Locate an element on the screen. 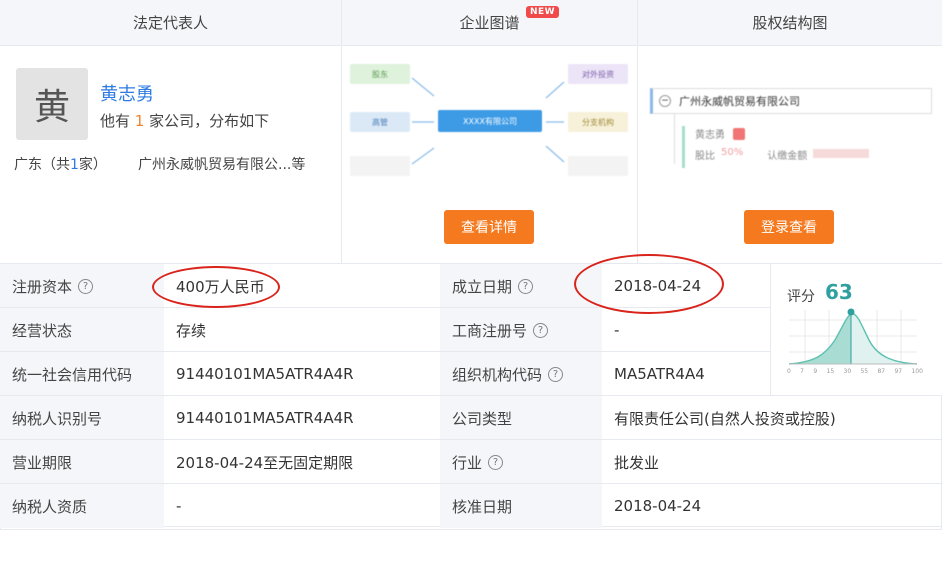 The height and width of the screenshot is (576, 942). equity-company-name: 广州永威帆贸易有限公司 is located at coordinates (739, 101).